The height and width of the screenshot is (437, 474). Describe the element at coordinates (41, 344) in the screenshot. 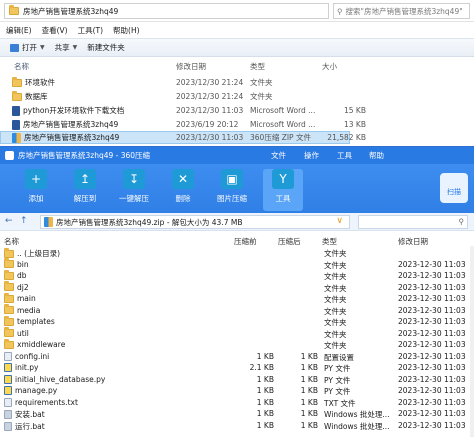

I see `file-name: xmiddleware` at that location.